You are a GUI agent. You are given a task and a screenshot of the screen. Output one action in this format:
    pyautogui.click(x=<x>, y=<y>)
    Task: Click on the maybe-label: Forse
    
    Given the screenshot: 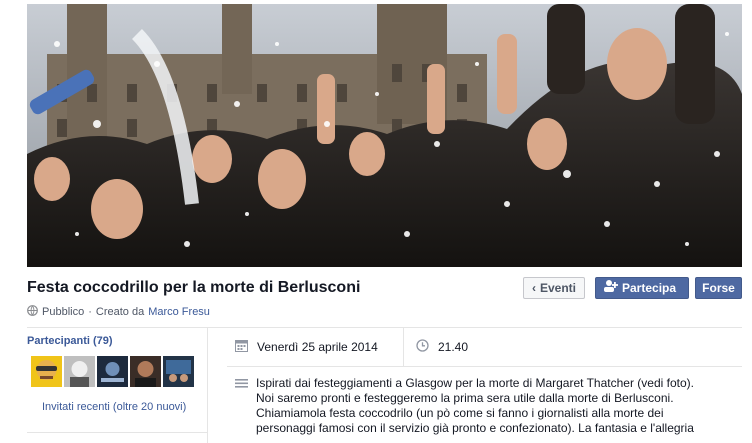 What is the action you would take?
    pyautogui.click(x=718, y=288)
    